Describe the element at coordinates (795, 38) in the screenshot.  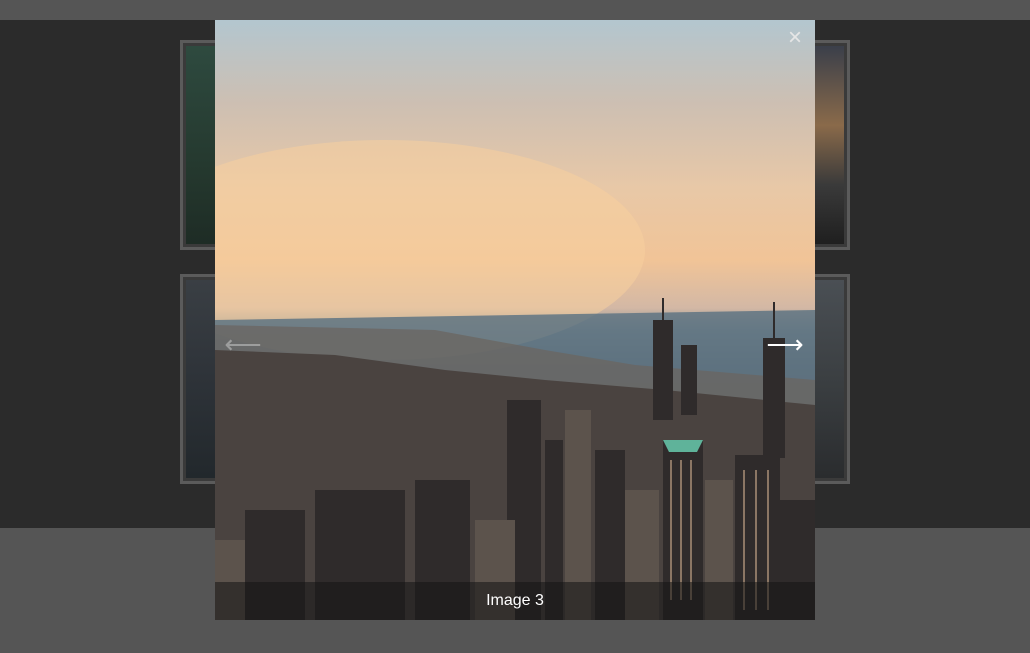
I see `close-icon: ×` at that location.